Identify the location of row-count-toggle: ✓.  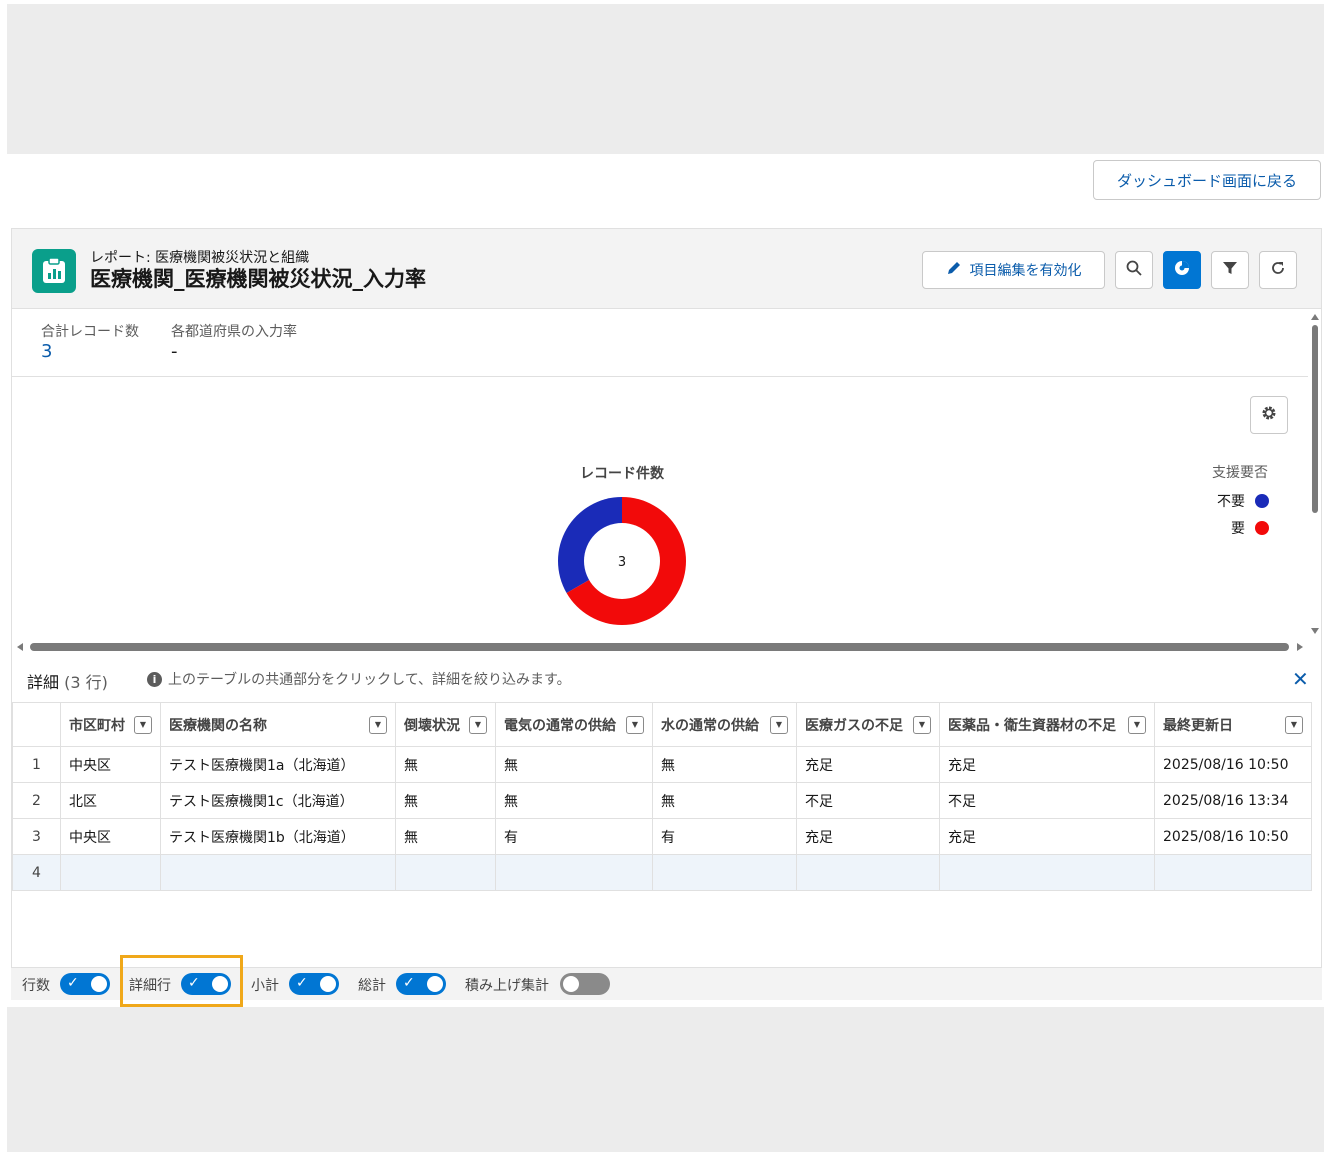
(85, 984).